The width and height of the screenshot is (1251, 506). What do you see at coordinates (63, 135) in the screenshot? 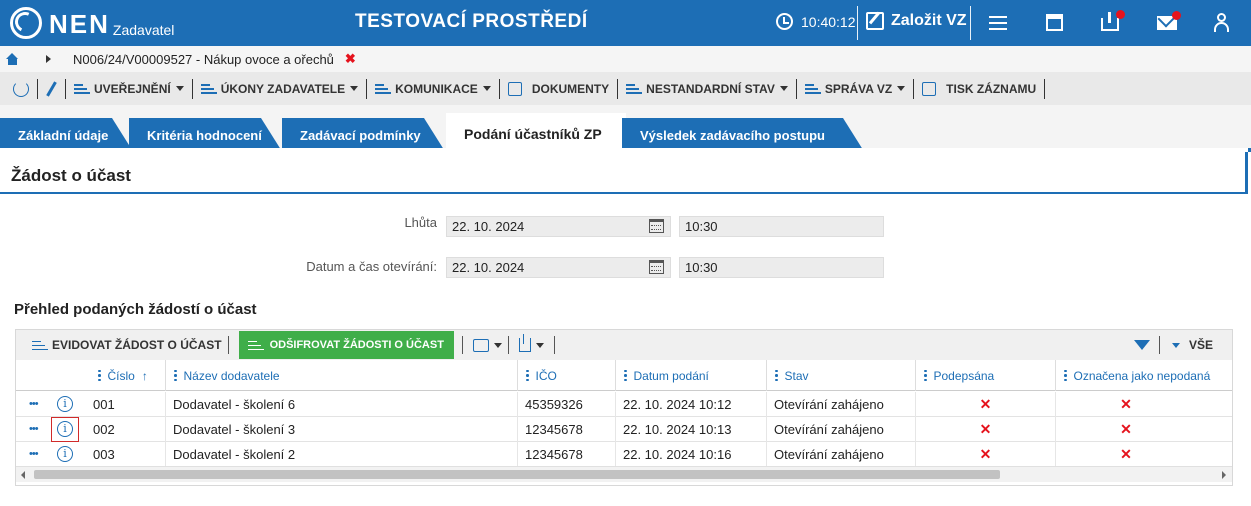
I see `tab-label: Základní údaje` at bounding box center [63, 135].